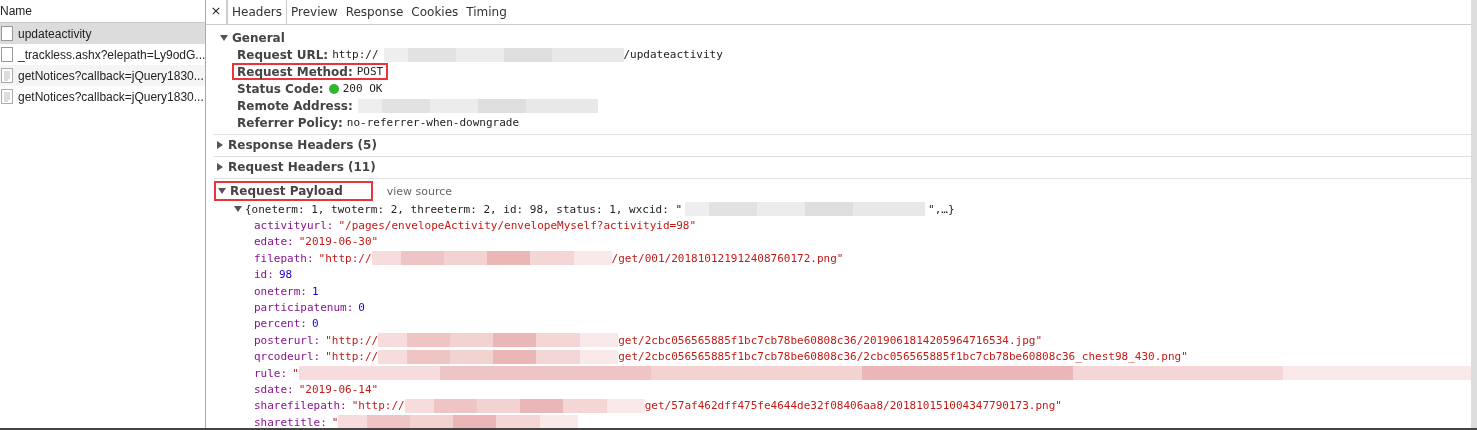 The width and height of the screenshot is (1477, 430). Describe the element at coordinates (280, 291) in the screenshot. I see `property-key: oneterm:` at that location.